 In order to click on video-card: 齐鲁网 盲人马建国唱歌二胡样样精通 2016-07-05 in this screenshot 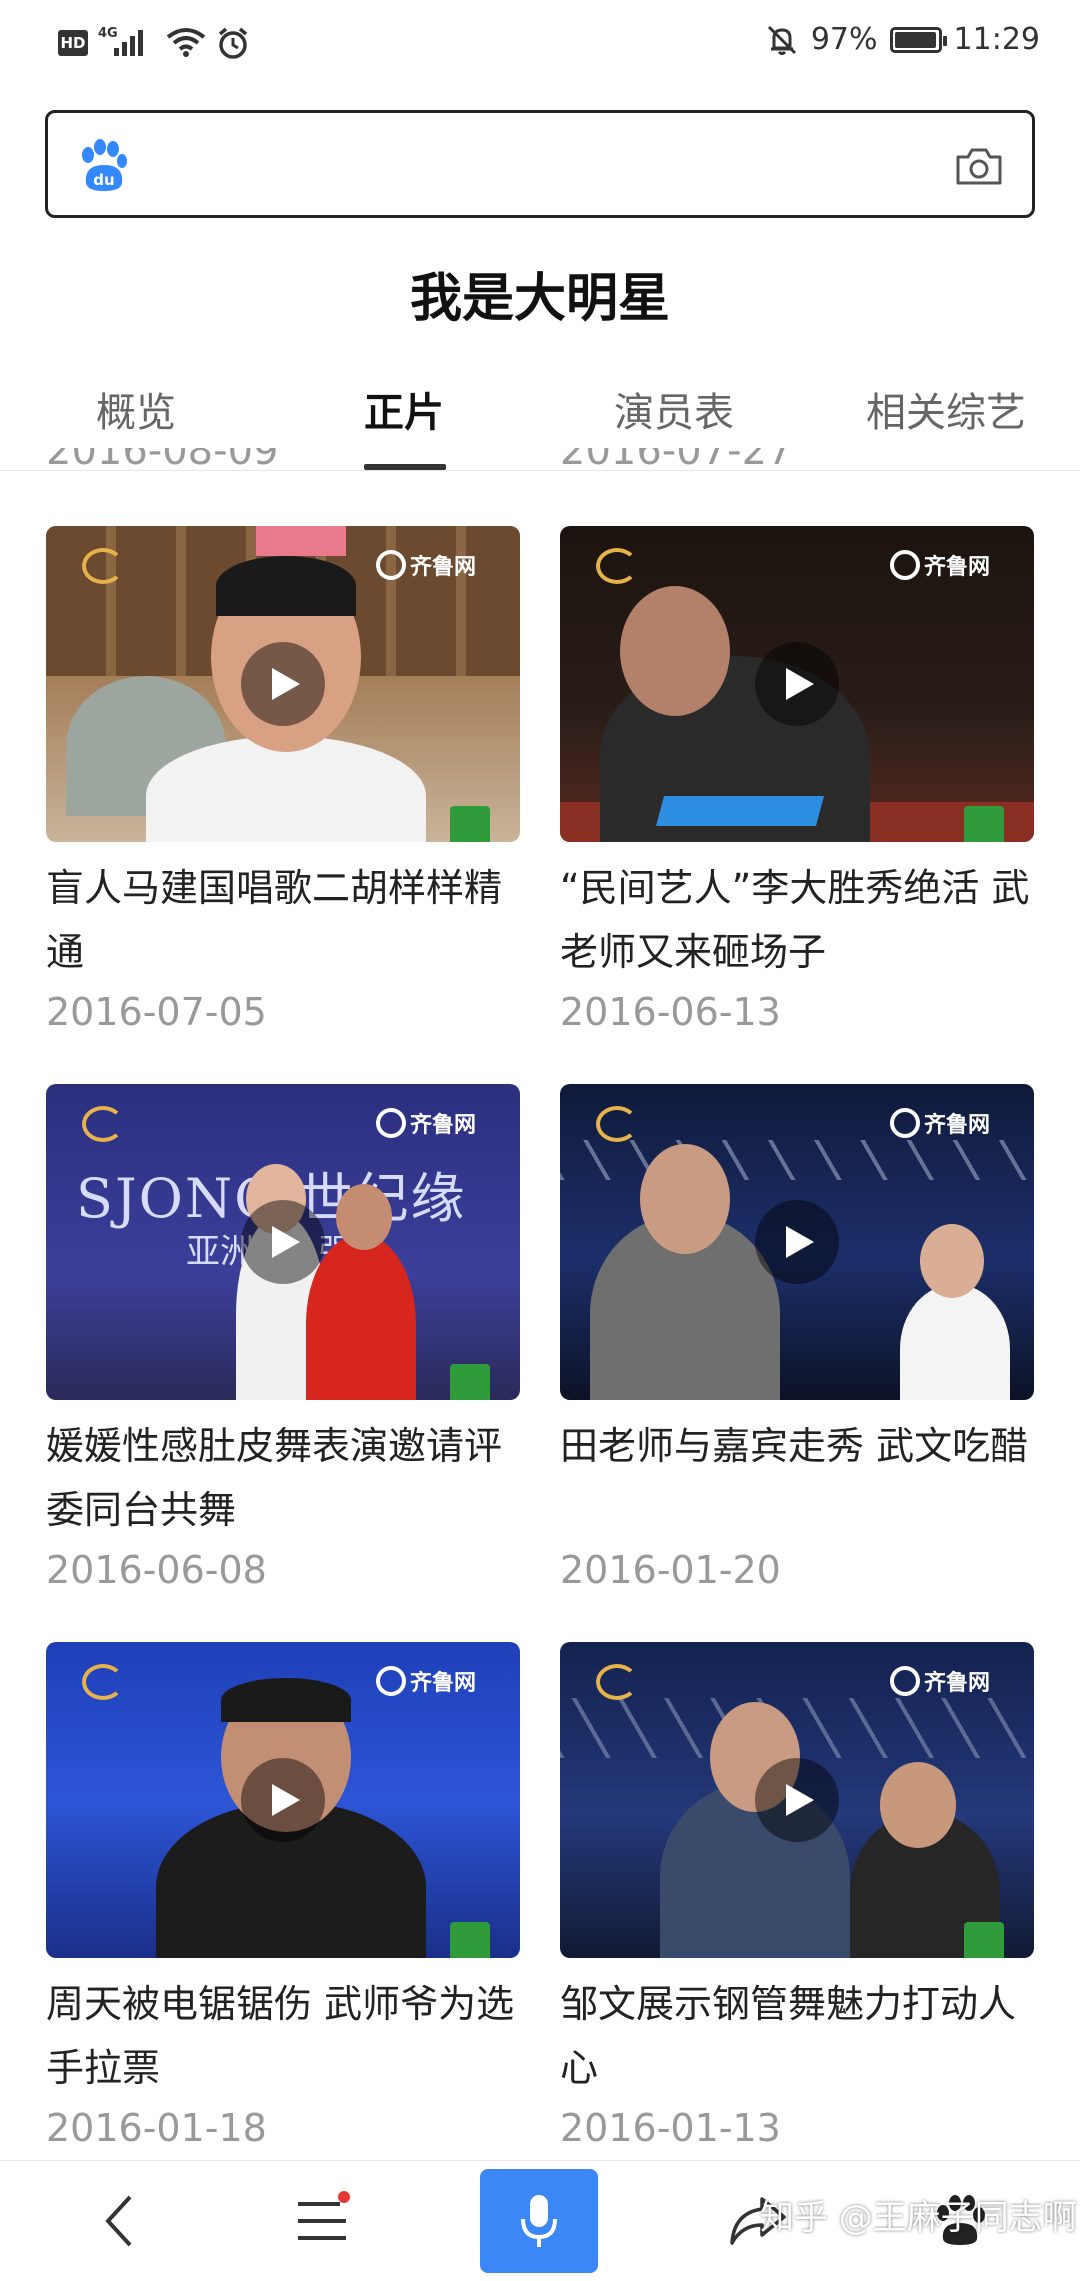, I will do `click(283, 780)`.